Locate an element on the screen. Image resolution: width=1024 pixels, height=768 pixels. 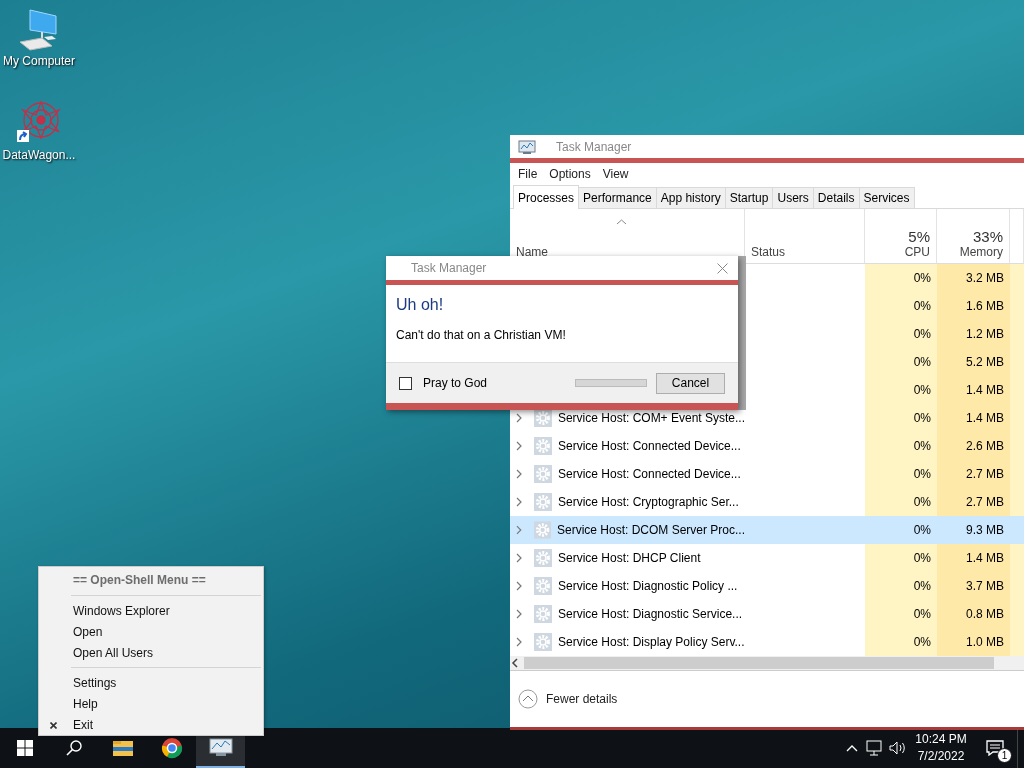
memory-value: 2.6 MB is located at coordinates (985, 446).